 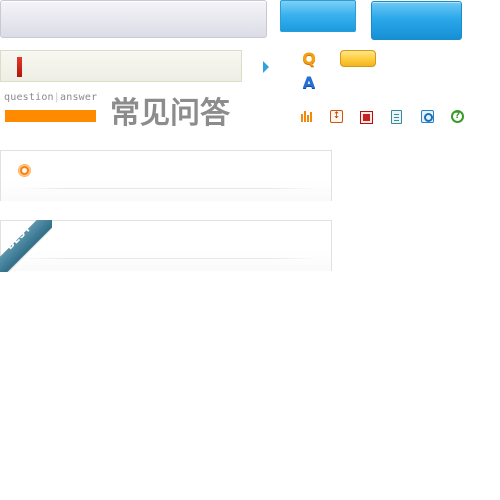 I want to click on orange-underline-bar, so click(x=50, y=116).